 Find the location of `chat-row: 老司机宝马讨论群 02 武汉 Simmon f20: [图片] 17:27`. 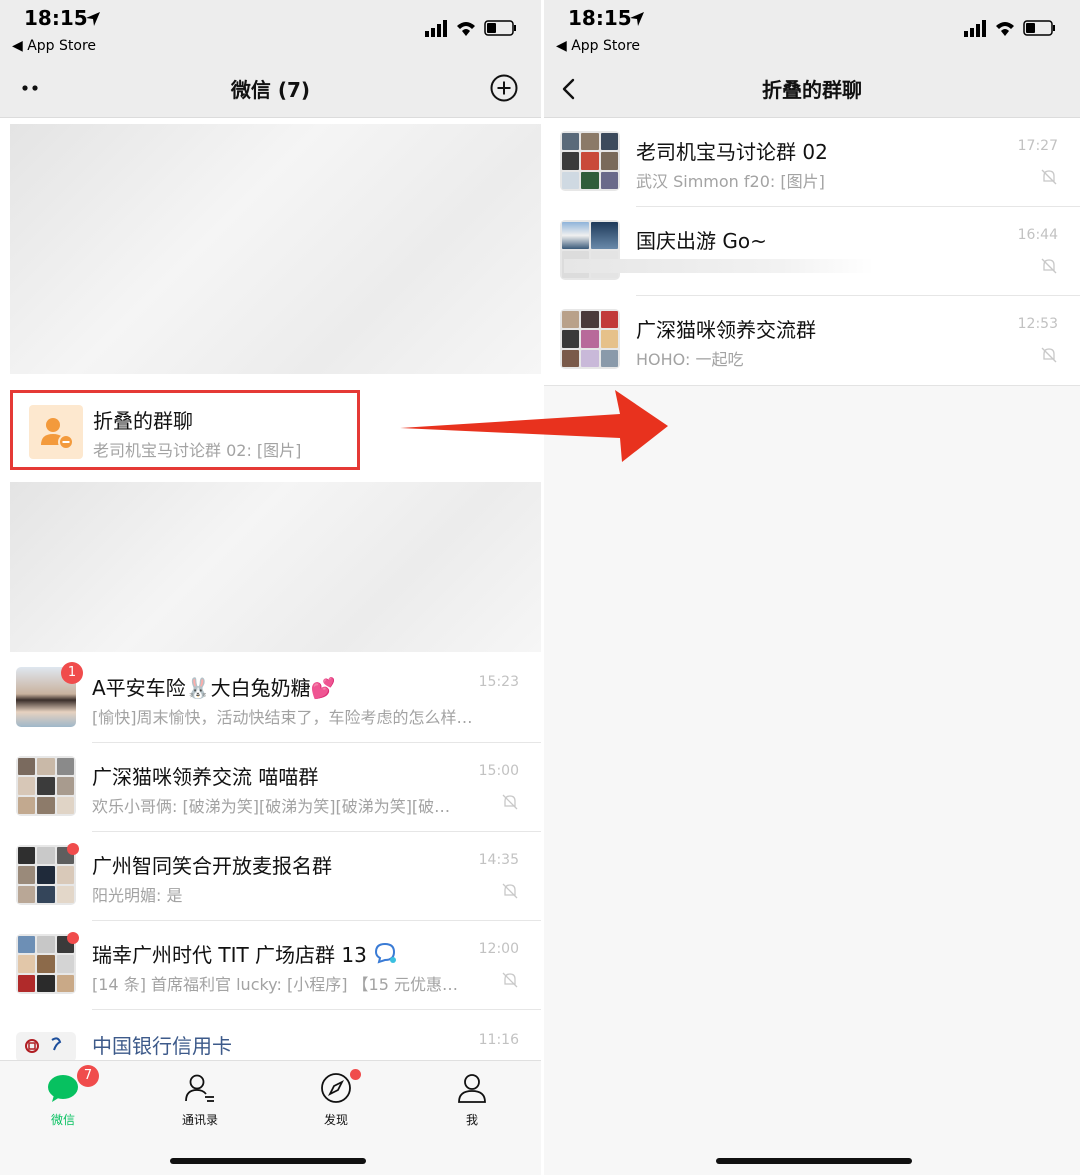

chat-row: 老司机宝马讨论群 02 武汉 Simmon f20: [图片] 17:27 is located at coordinates (812, 162).